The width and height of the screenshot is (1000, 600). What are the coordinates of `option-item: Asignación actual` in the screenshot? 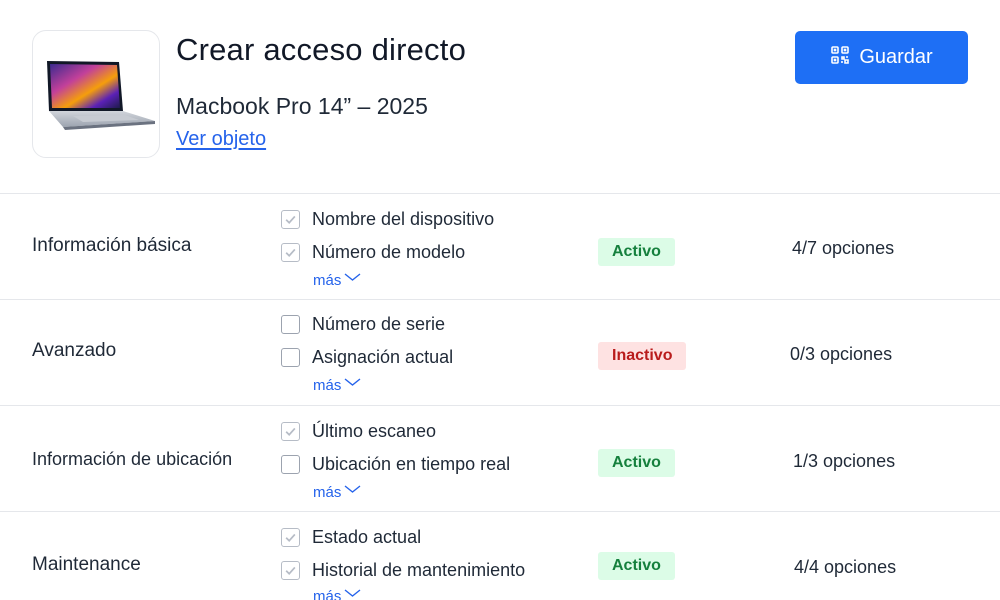 It's located at (367, 357).